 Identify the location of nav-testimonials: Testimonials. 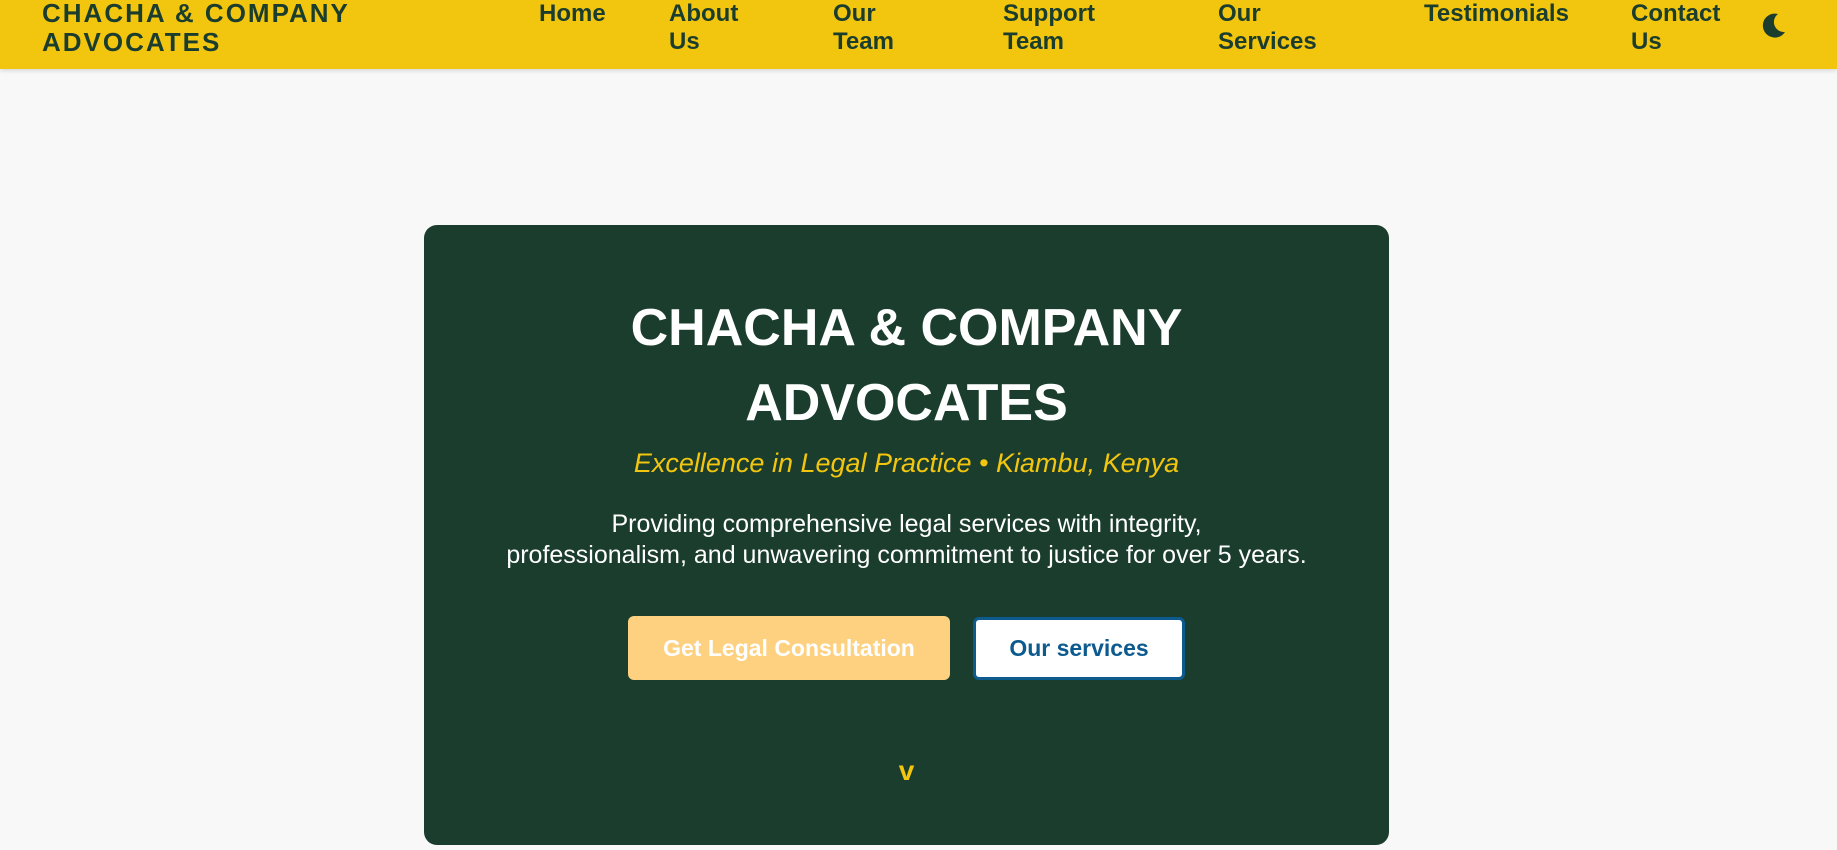
(1487, 14).